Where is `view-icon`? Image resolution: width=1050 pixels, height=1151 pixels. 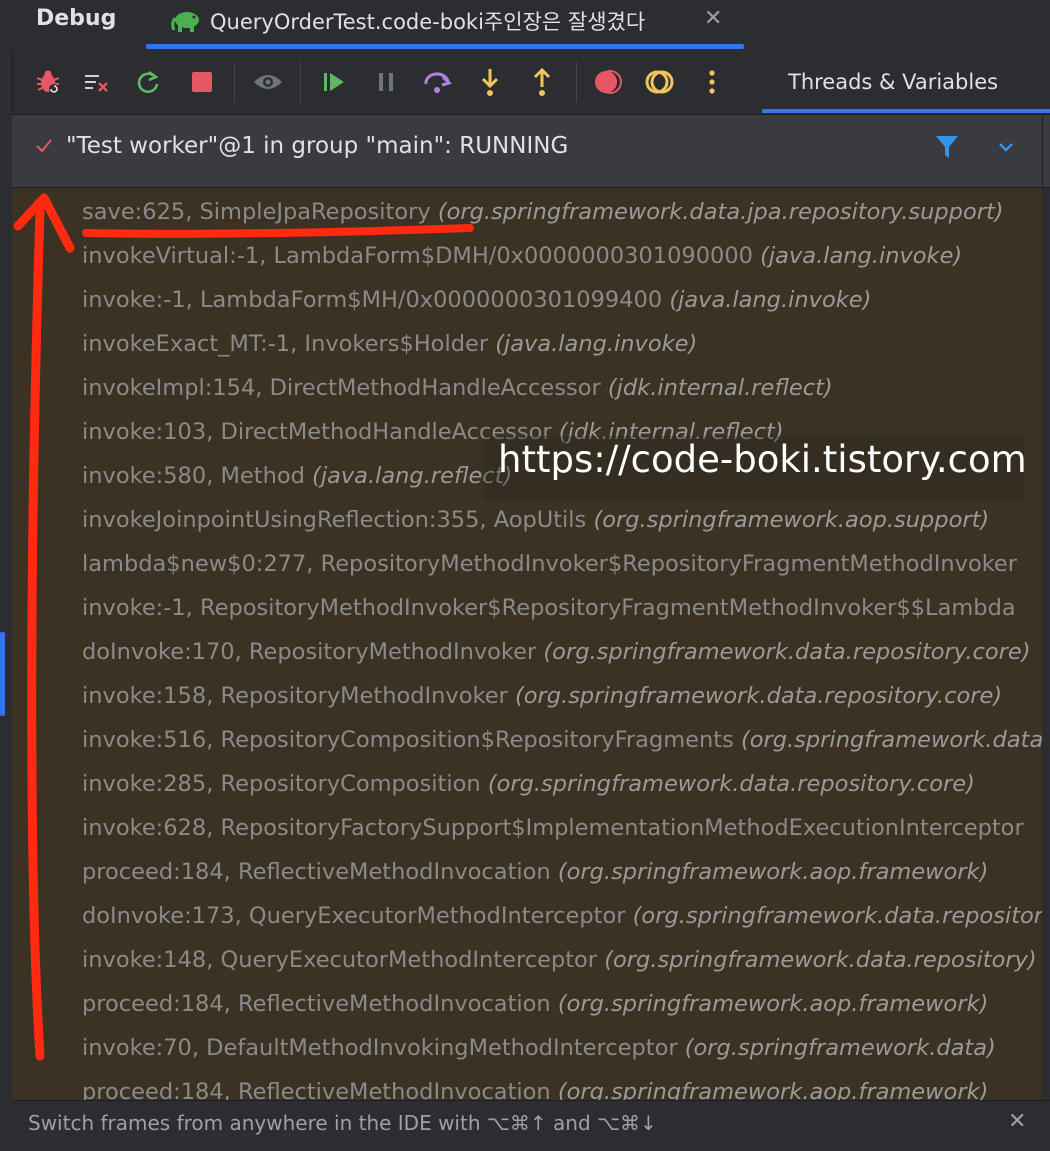 view-icon is located at coordinates (268, 82).